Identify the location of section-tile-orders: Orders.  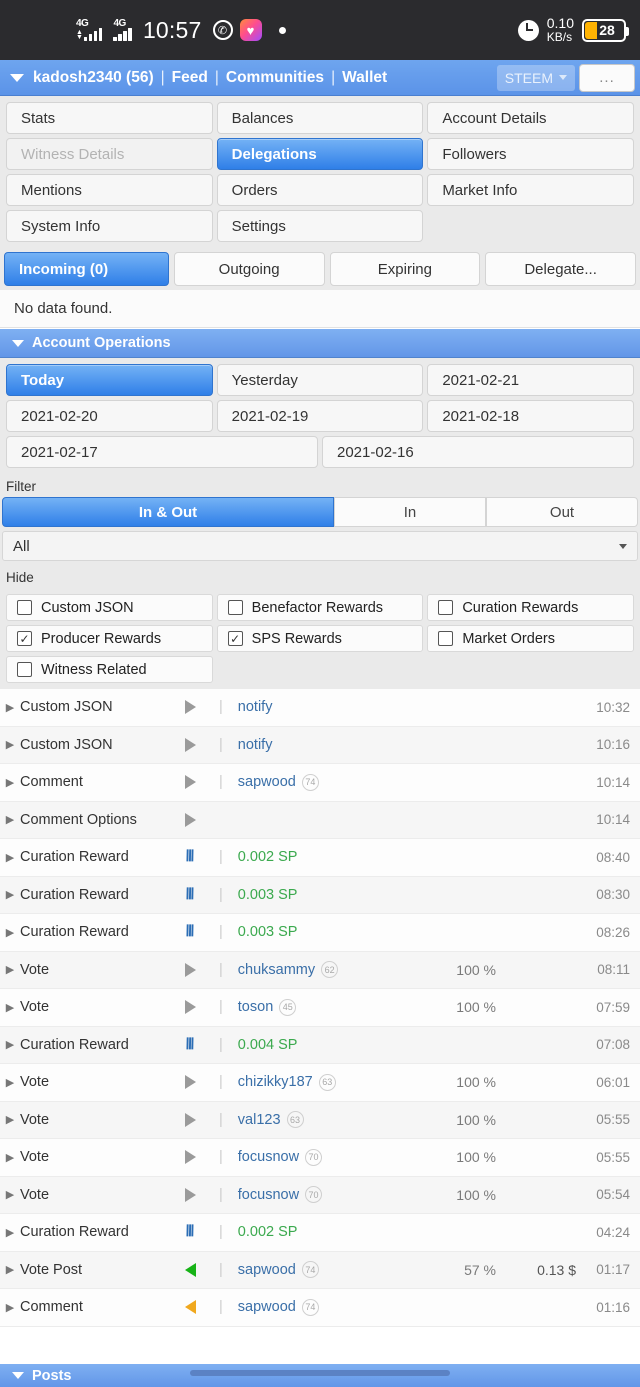
(320, 190).